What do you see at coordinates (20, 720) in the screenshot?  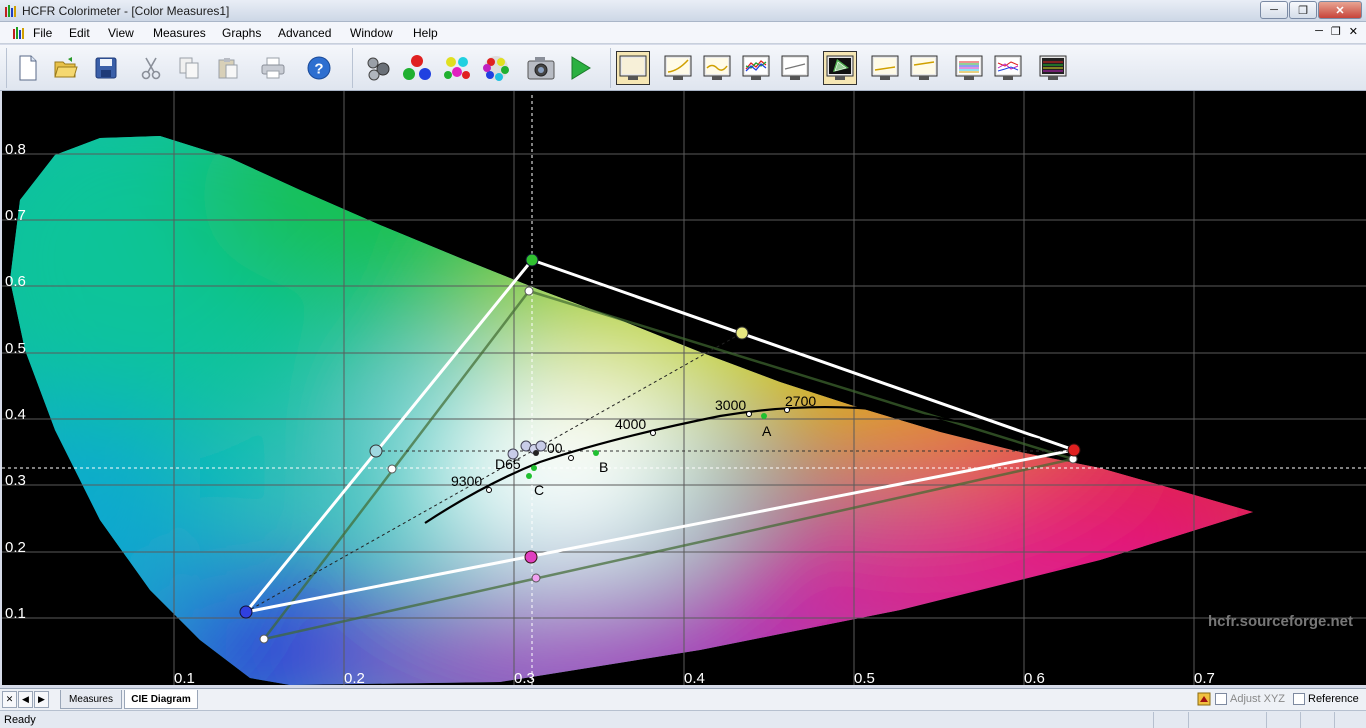 I see `status-text: Ready` at bounding box center [20, 720].